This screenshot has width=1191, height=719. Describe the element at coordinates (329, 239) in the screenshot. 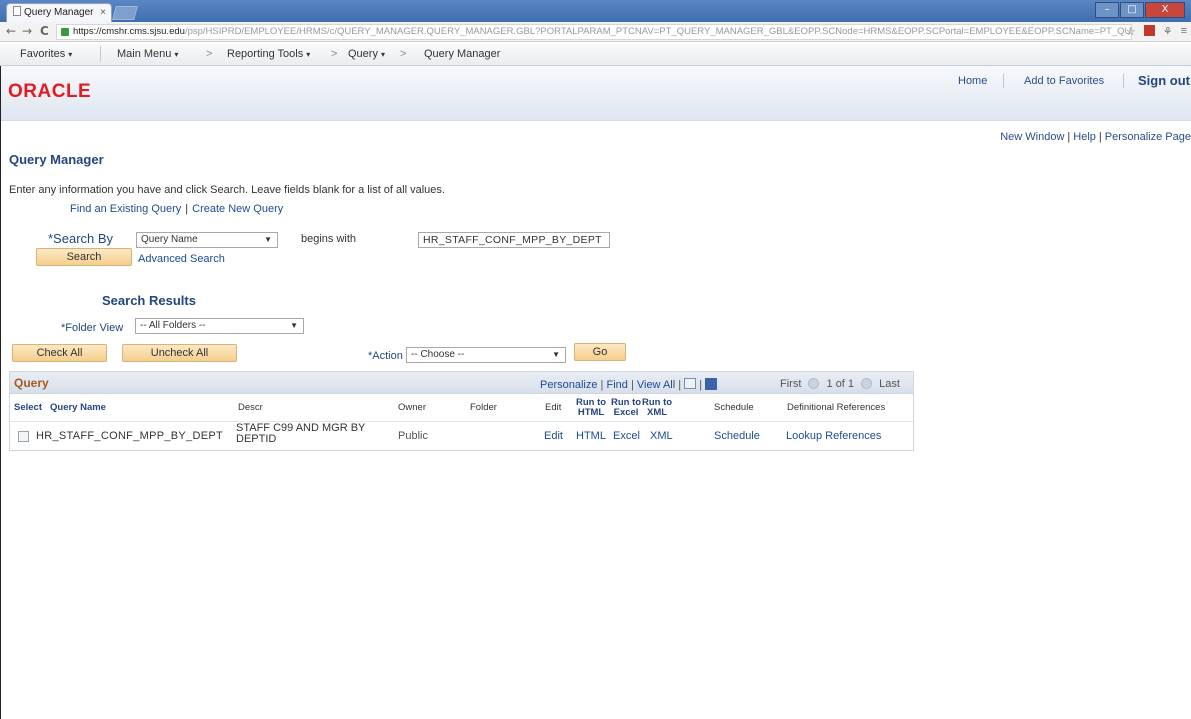

I see `operator-label: begins with` at that location.